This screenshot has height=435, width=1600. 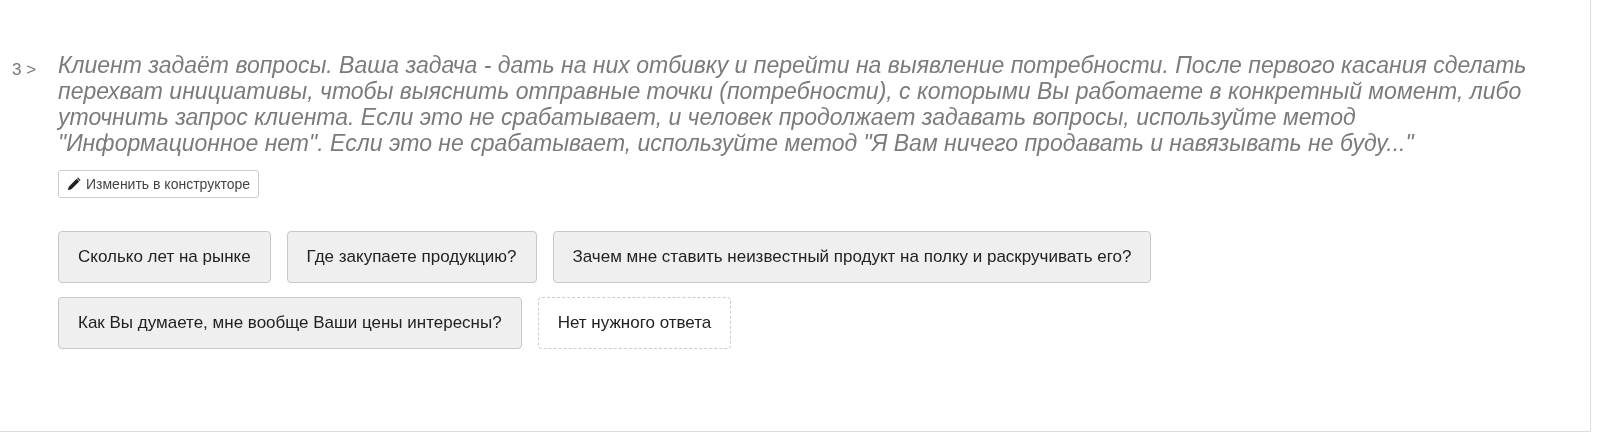 I want to click on answer-option-button: Зачем мне ставить неизвестный продукт на полку и раскручивать его?, so click(x=852, y=257).